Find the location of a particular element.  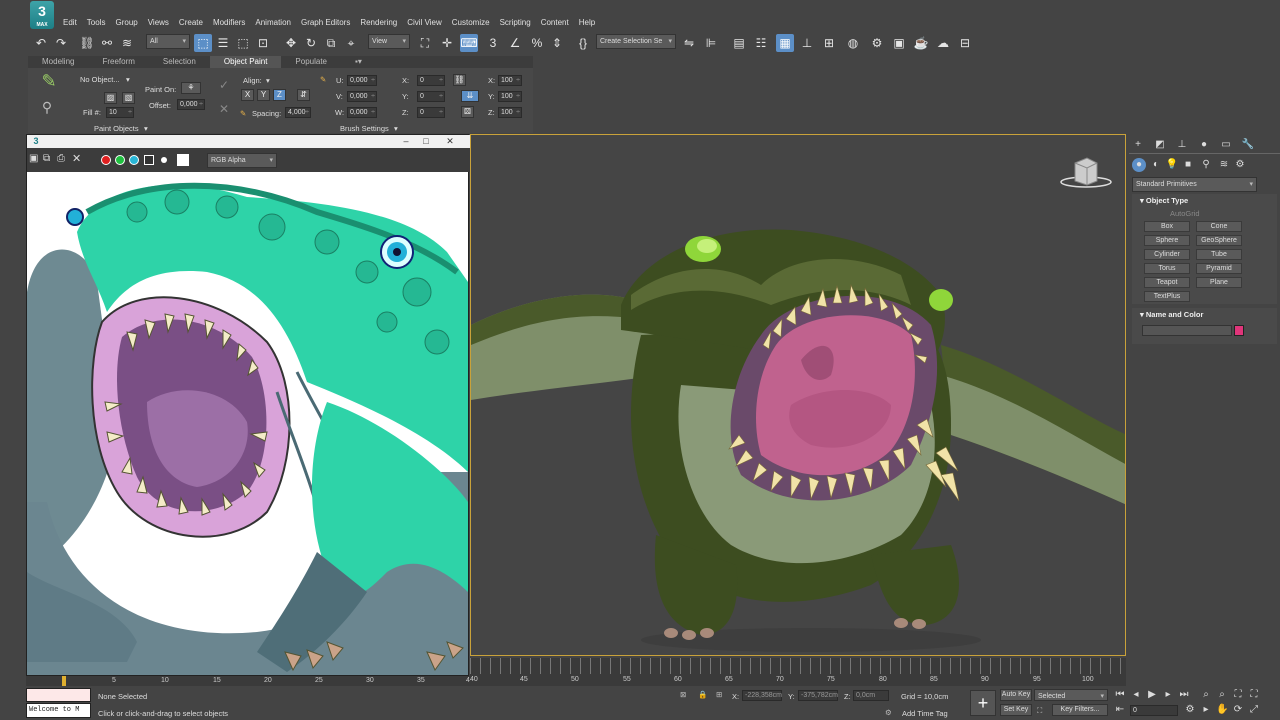

orbit-icon: ⟳ is located at coordinates (1238, 710).